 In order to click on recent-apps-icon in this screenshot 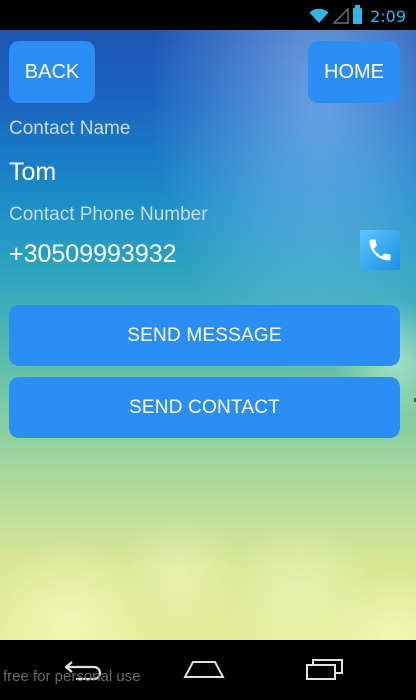, I will do `click(324, 669)`.